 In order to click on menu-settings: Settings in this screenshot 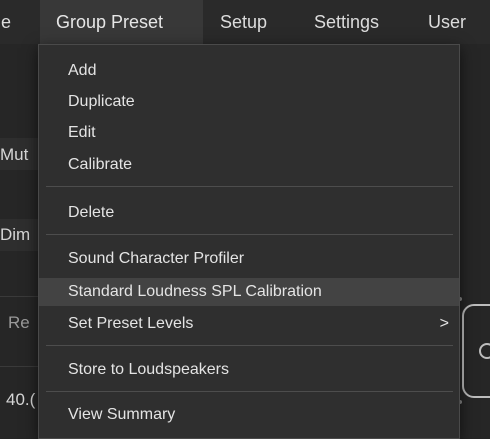, I will do `click(346, 22)`.